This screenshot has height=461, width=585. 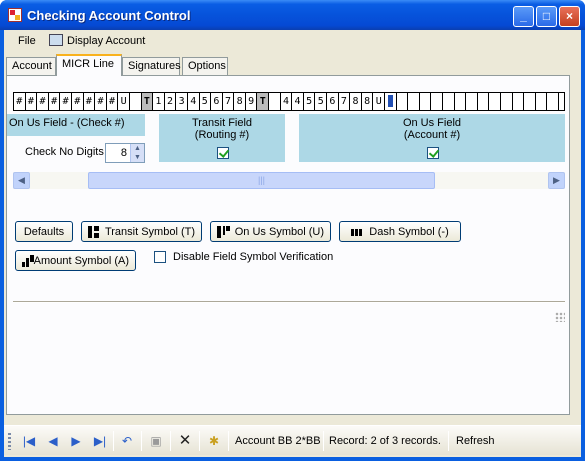 What do you see at coordinates (100, 441) in the screenshot?
I see `move-last-icon: ▶|` at bounding box center [100, 441].